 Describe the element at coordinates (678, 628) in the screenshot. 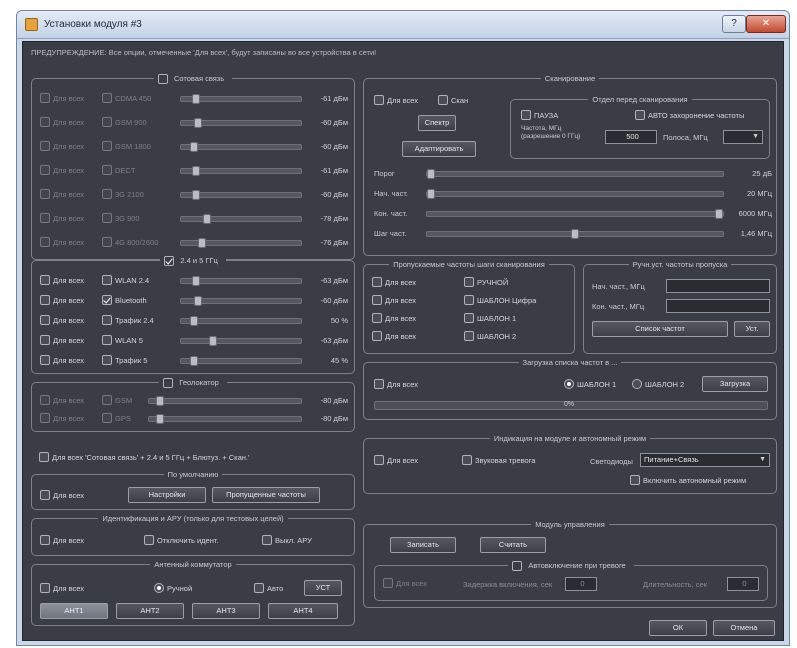

I see `ok-button: ОК` at that location.